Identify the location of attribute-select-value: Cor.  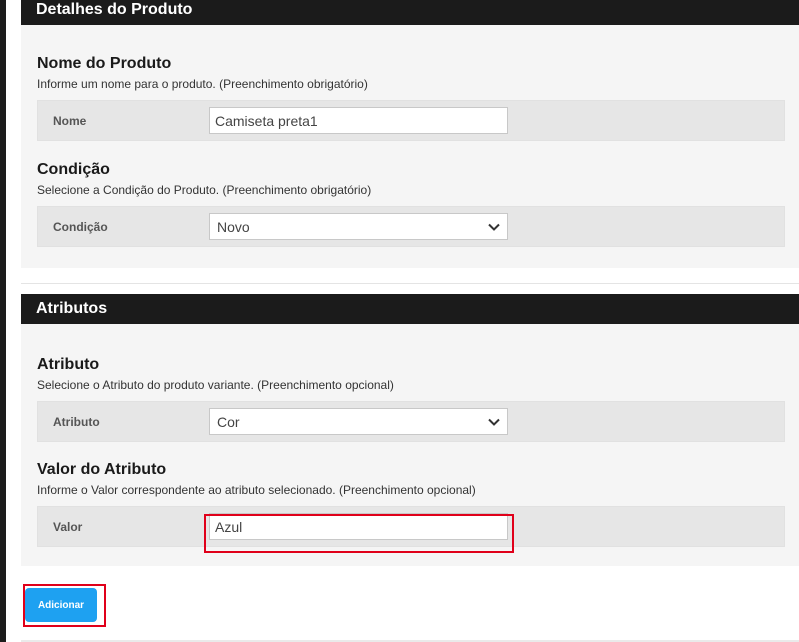
(228, 421).